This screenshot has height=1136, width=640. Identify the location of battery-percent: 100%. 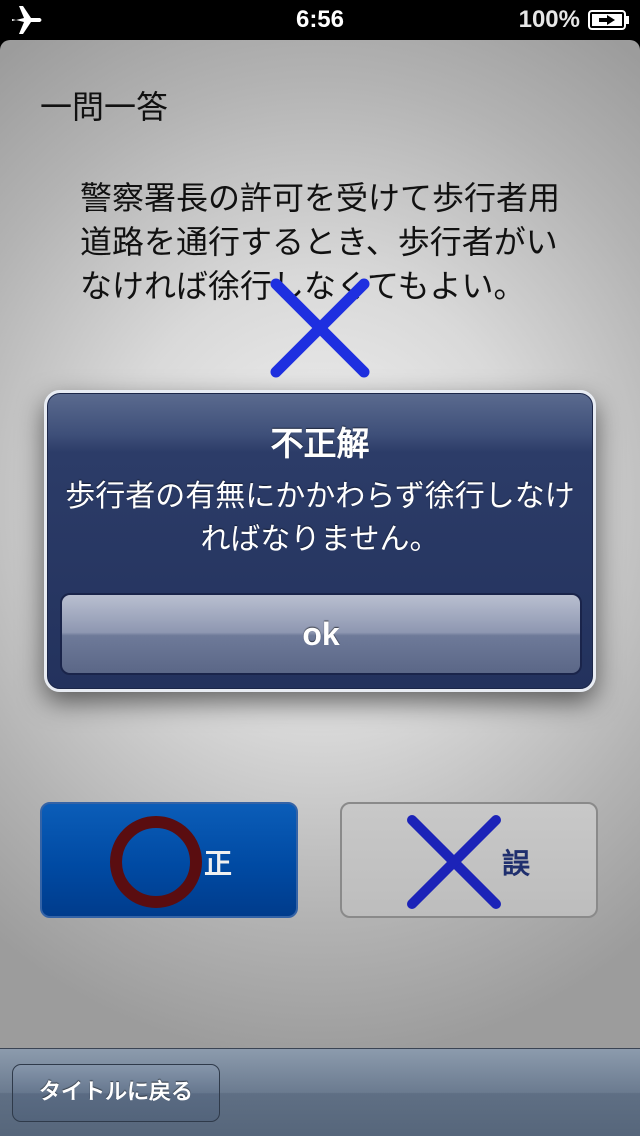
(549, 19).